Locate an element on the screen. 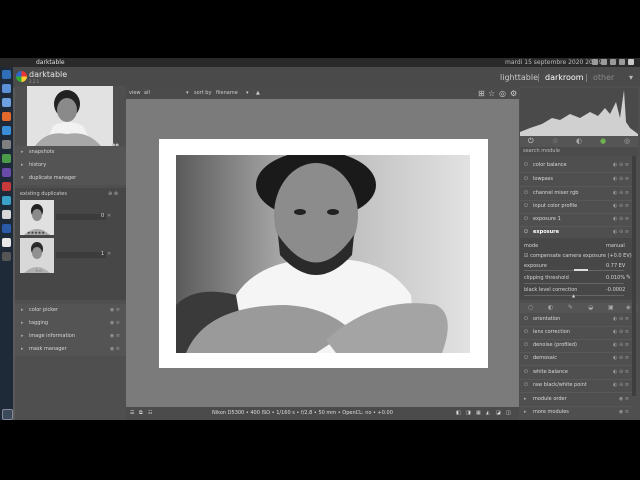  effects-group-icon: ◎ is located at coordinates (627, 141).